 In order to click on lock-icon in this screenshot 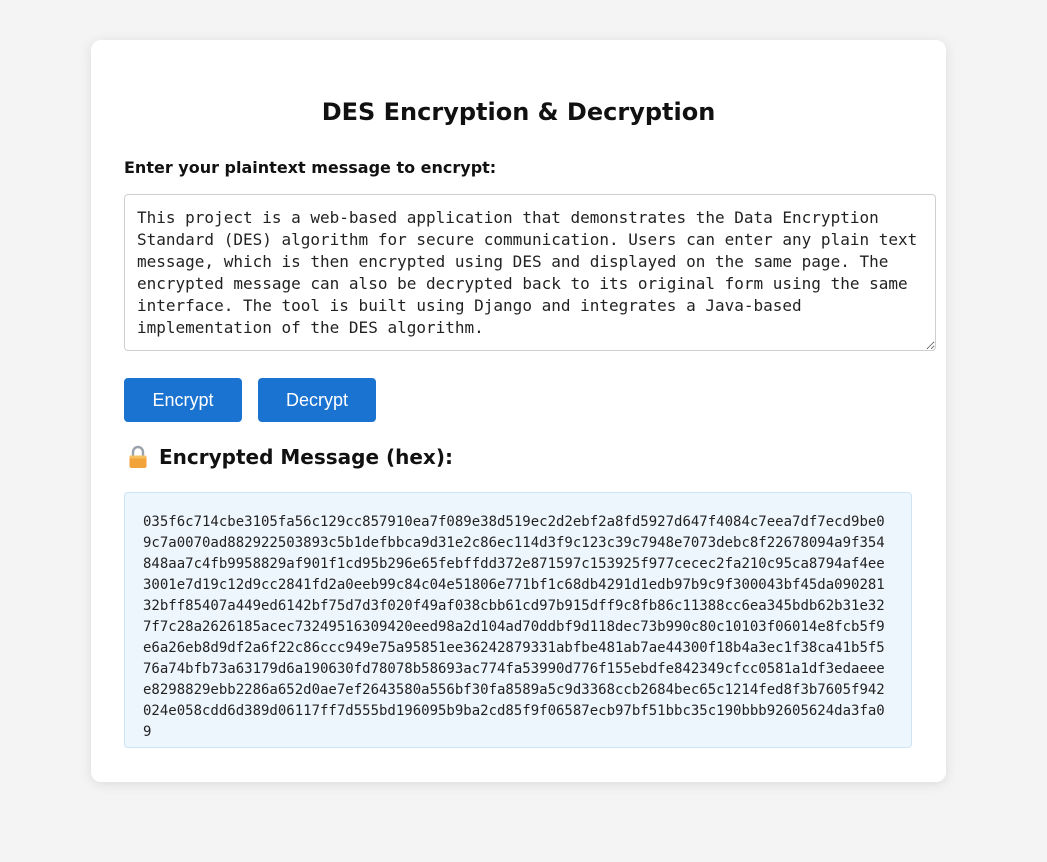, I will do `click(138, 457)`.